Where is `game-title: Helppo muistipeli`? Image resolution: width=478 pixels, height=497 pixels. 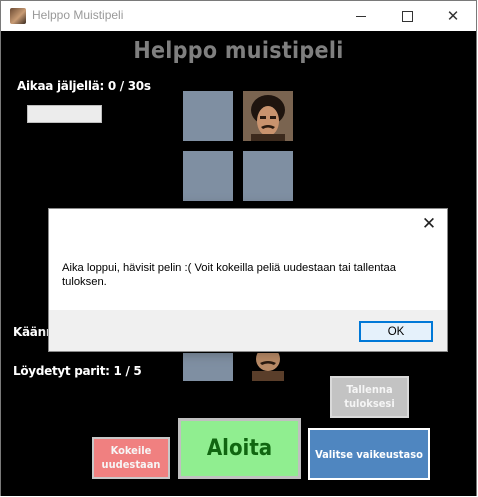
game-title: Helppo muistipeli is located at coordinates (238, 51).